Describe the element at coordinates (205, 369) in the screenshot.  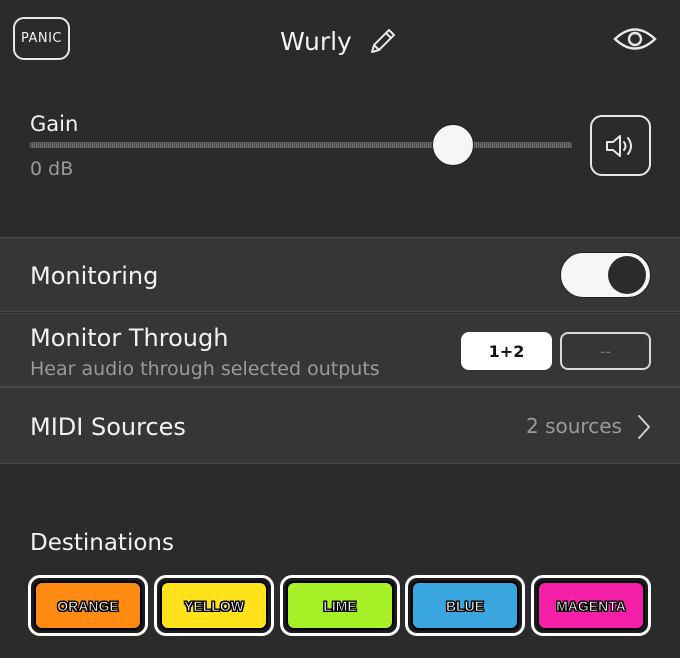
I see `monitor-through-subtitle: Hear audio through selected outputs` at that location.